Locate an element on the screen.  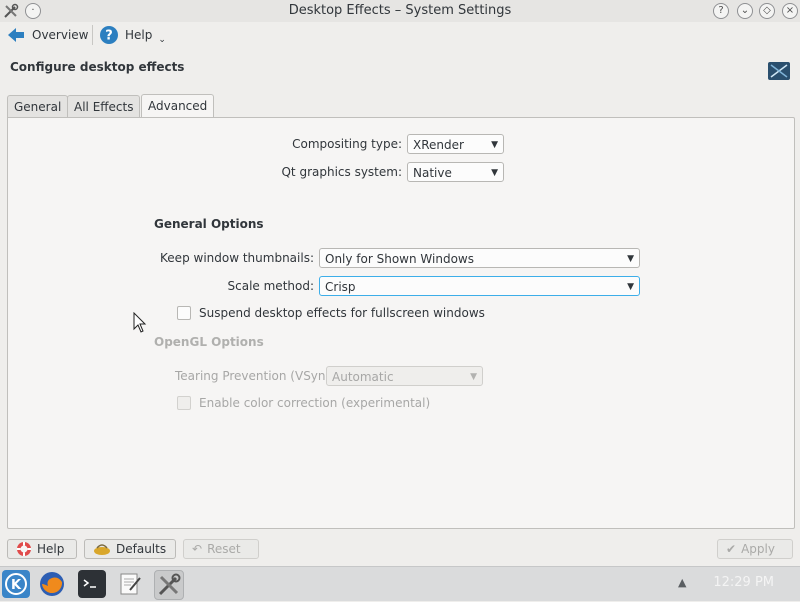
window-title: Desktop Effects – System Settings is located at coordinates (400, 10).